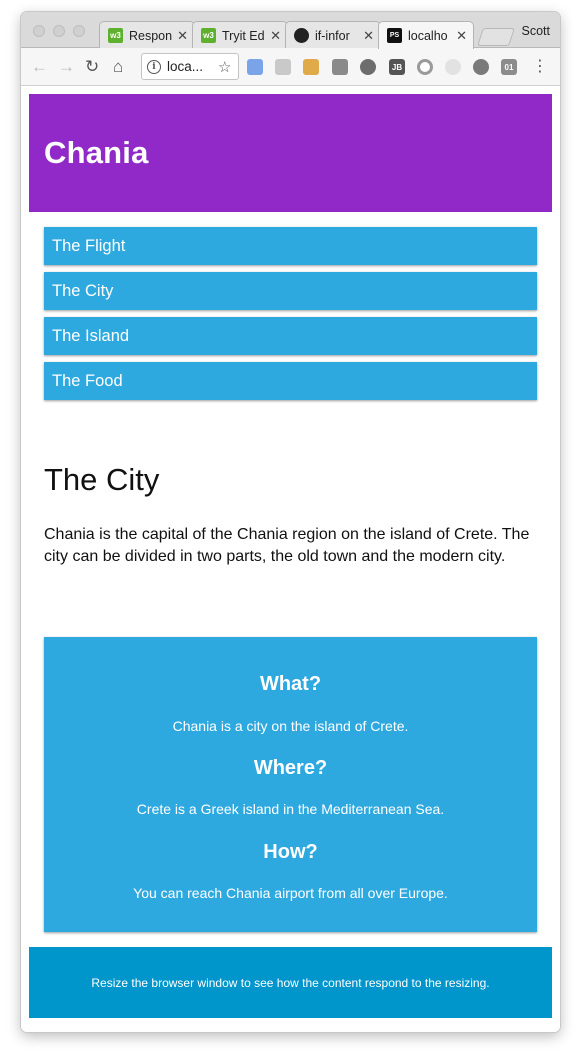  I want to click on back-arrow-icon: ←, so click(39, 67).